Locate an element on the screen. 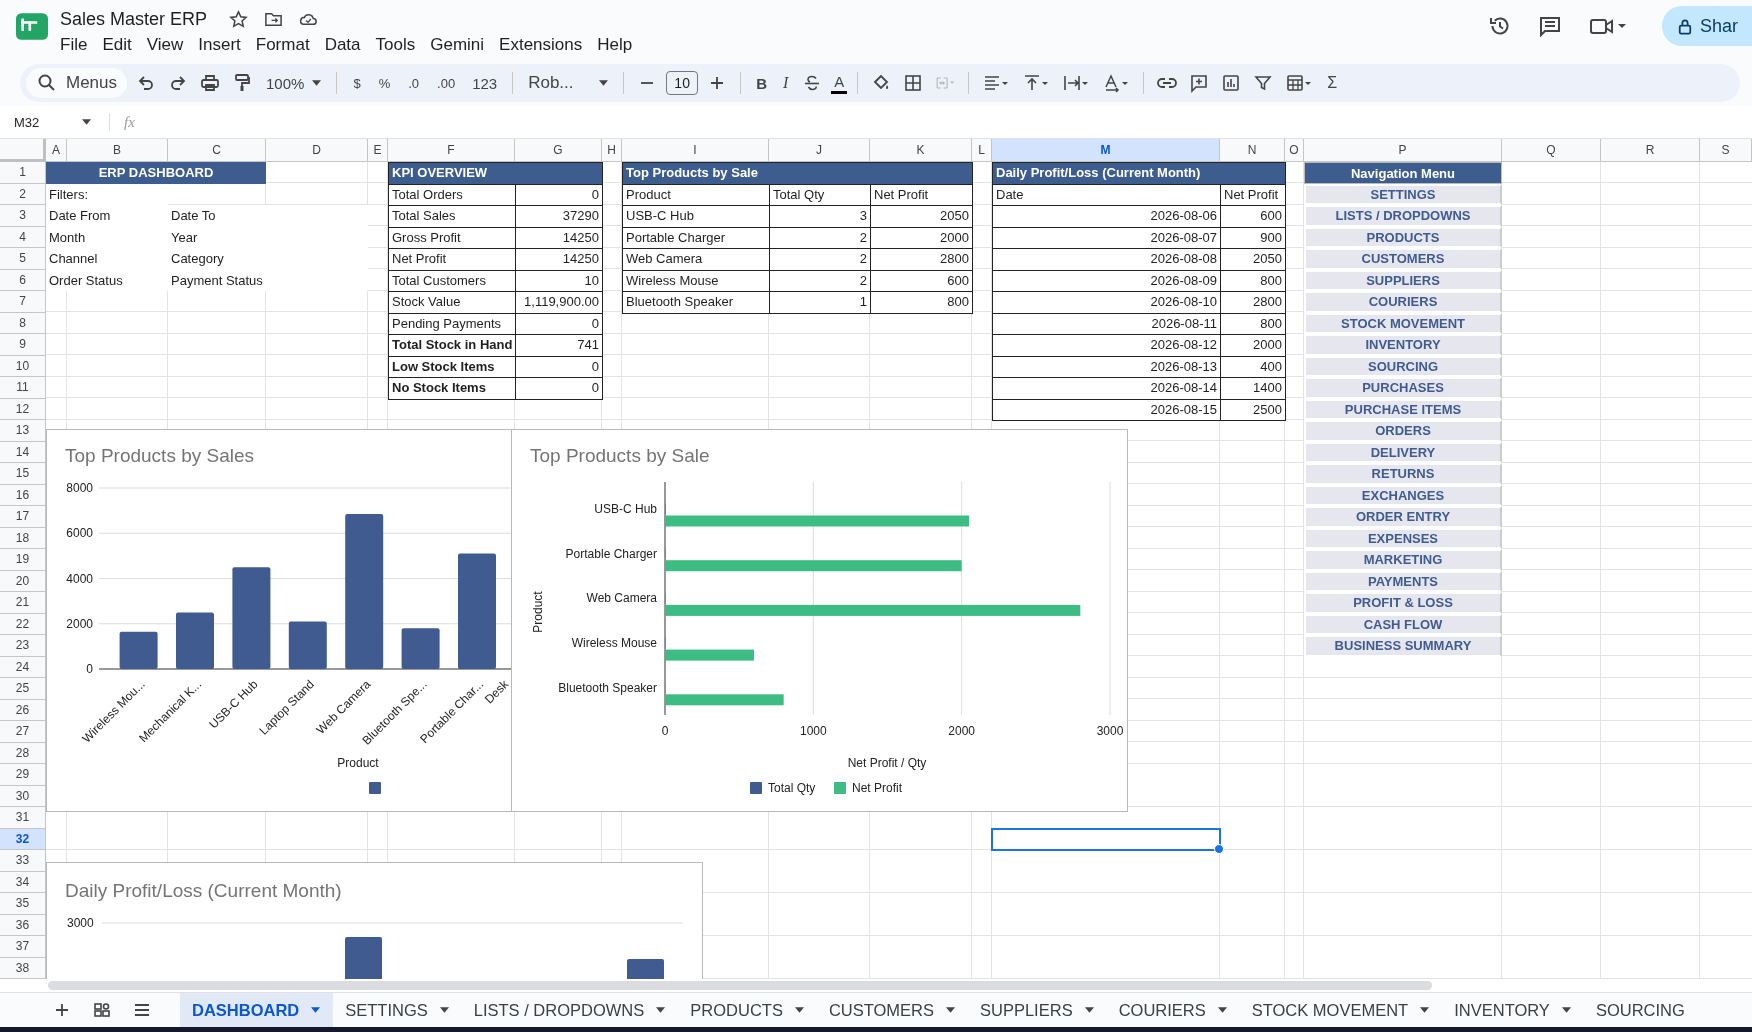  navigation-link: INVENTORY is located at coordinates (1403, 345).